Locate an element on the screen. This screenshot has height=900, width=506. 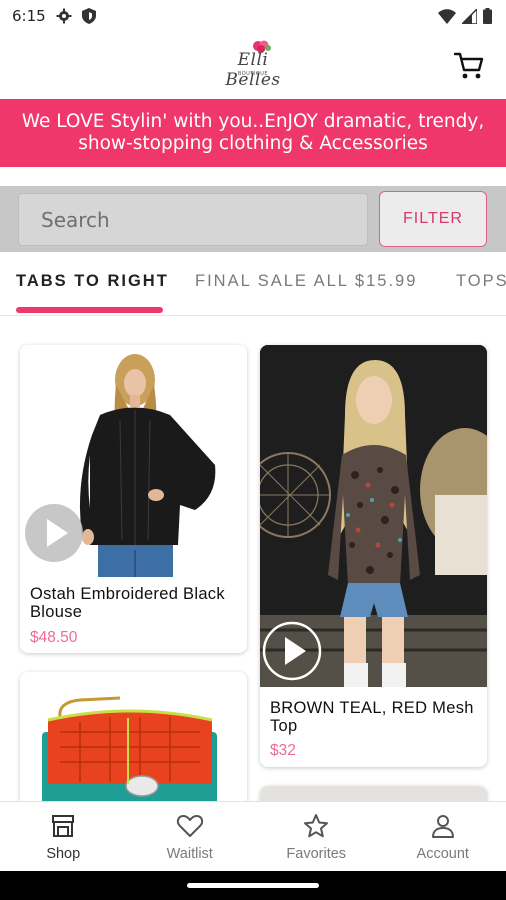
category-tabs: TABS TO RIGHT FINAL SALE ALL $15.99 TOPS is located at coordinates (253, 287).